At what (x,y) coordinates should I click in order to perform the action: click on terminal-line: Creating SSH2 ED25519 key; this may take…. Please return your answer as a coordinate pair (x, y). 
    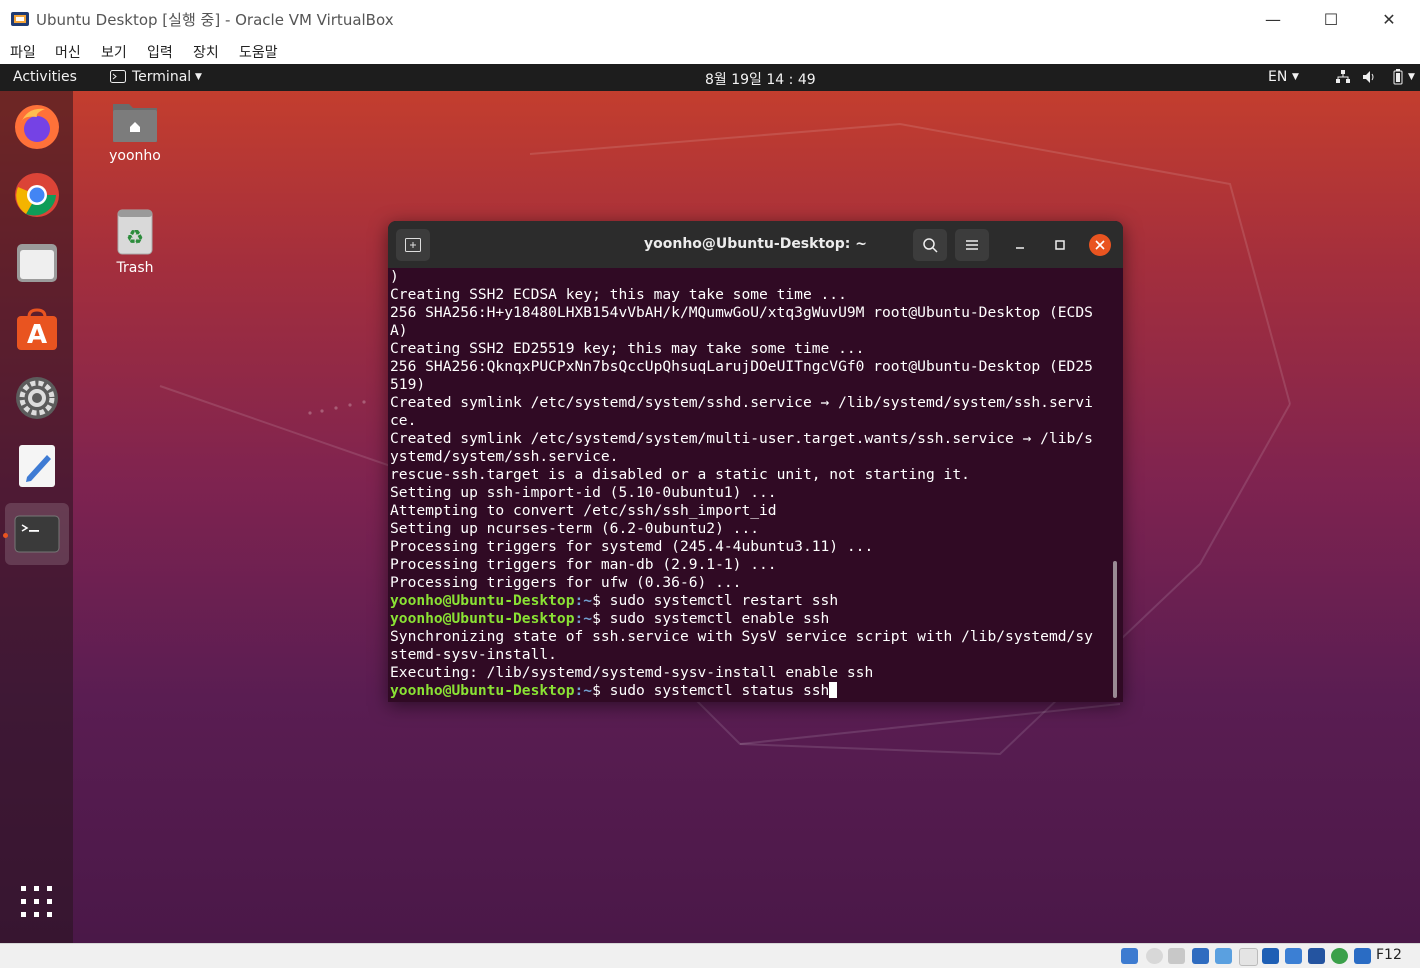
    Looking at the image, I should click on (627, 348).